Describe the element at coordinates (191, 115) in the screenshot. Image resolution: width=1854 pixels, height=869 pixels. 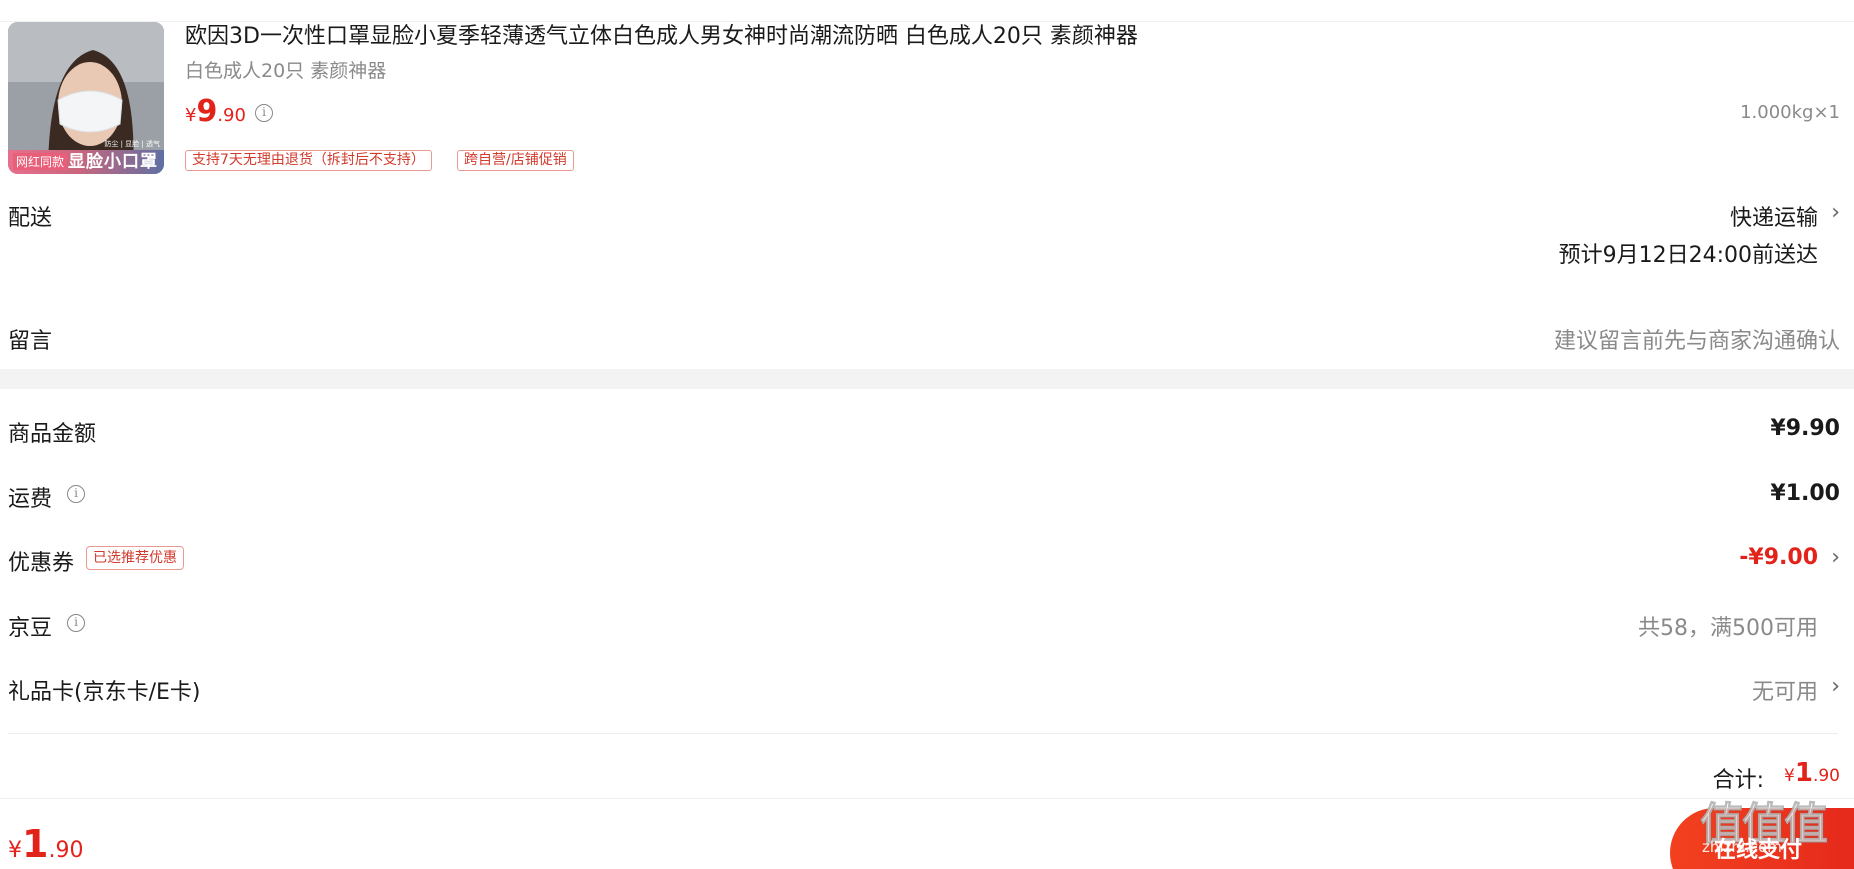
I see `price-currency: ¥` at that location.